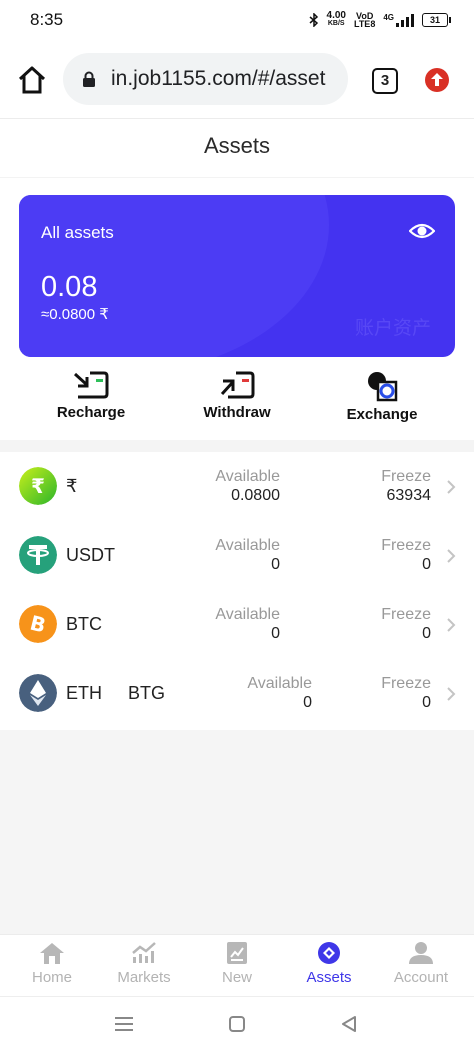 Image resolution: width=474 pixels, height=1054 pixels. Describe the element at coordinates (422, 231) in the screenshot. I see `eye-icon` at that location.